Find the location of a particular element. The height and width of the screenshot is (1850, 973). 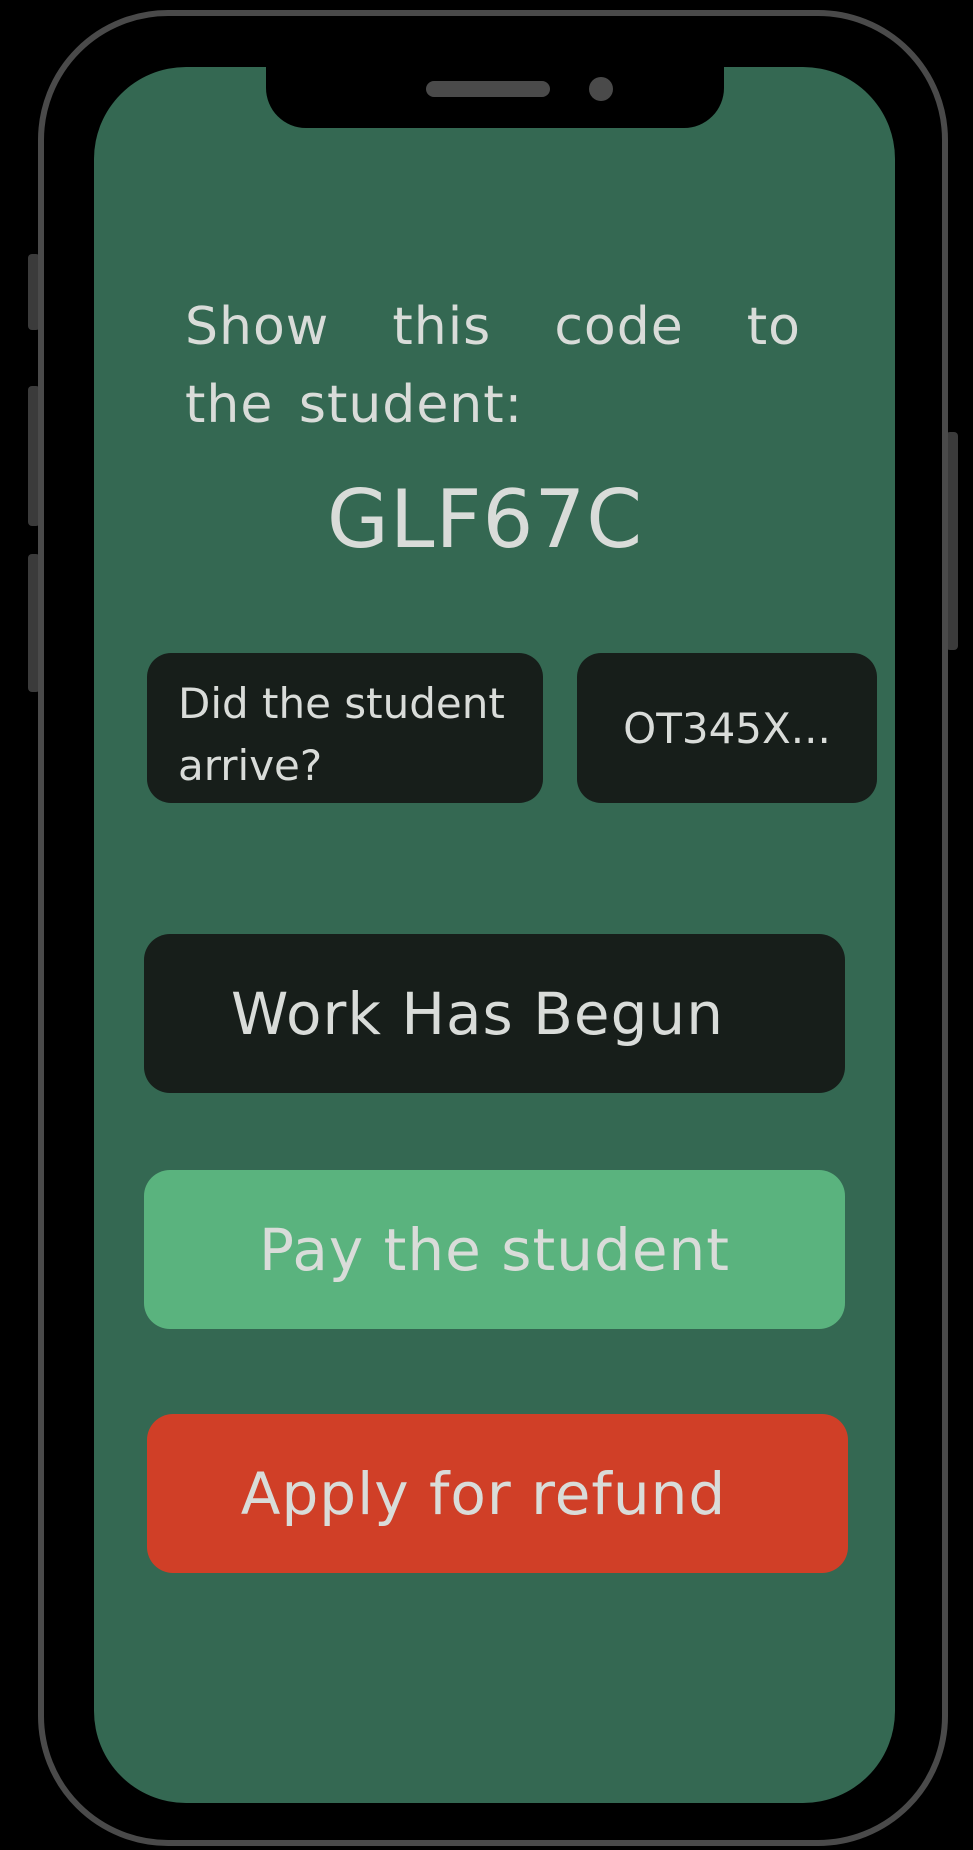

pay-student-label: Pay the student is located at coordinates (494, 1249).